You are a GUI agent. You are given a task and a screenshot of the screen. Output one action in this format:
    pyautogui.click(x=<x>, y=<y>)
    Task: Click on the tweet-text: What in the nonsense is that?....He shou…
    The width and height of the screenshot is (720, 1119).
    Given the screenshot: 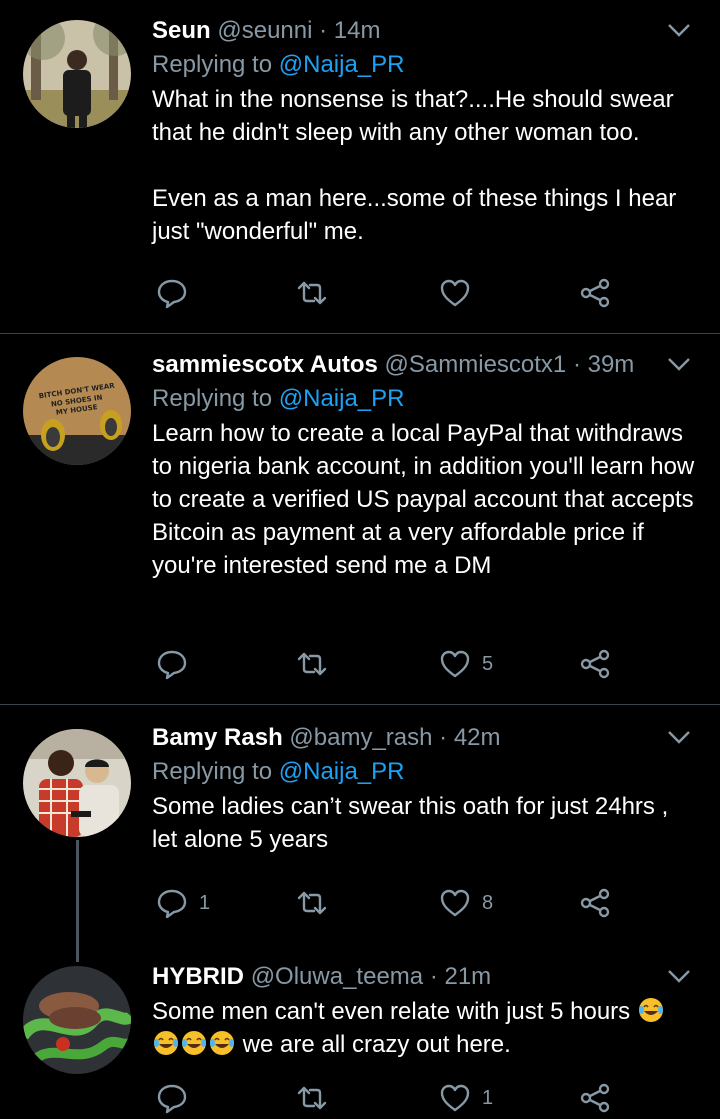 What is the action you would take?
    pyautogui.click(x=426, y=165)
    